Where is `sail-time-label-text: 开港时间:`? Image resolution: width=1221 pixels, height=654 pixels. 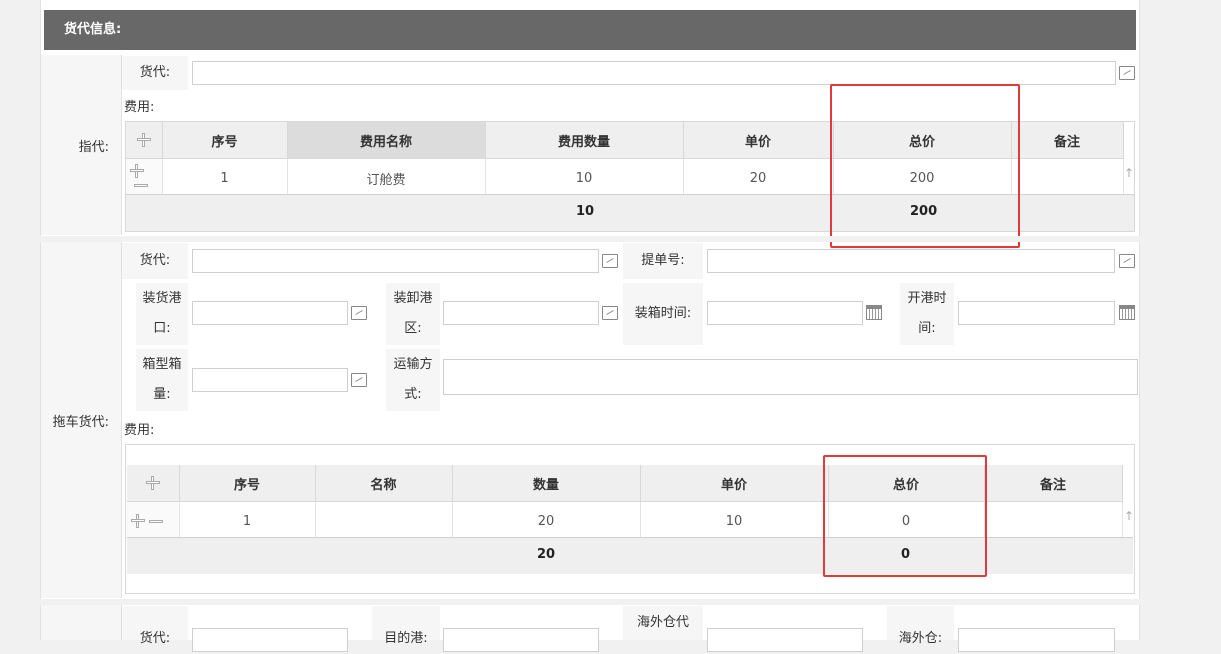
sail-time-label-text: 开港时间: is located at coordinates (927, 313).